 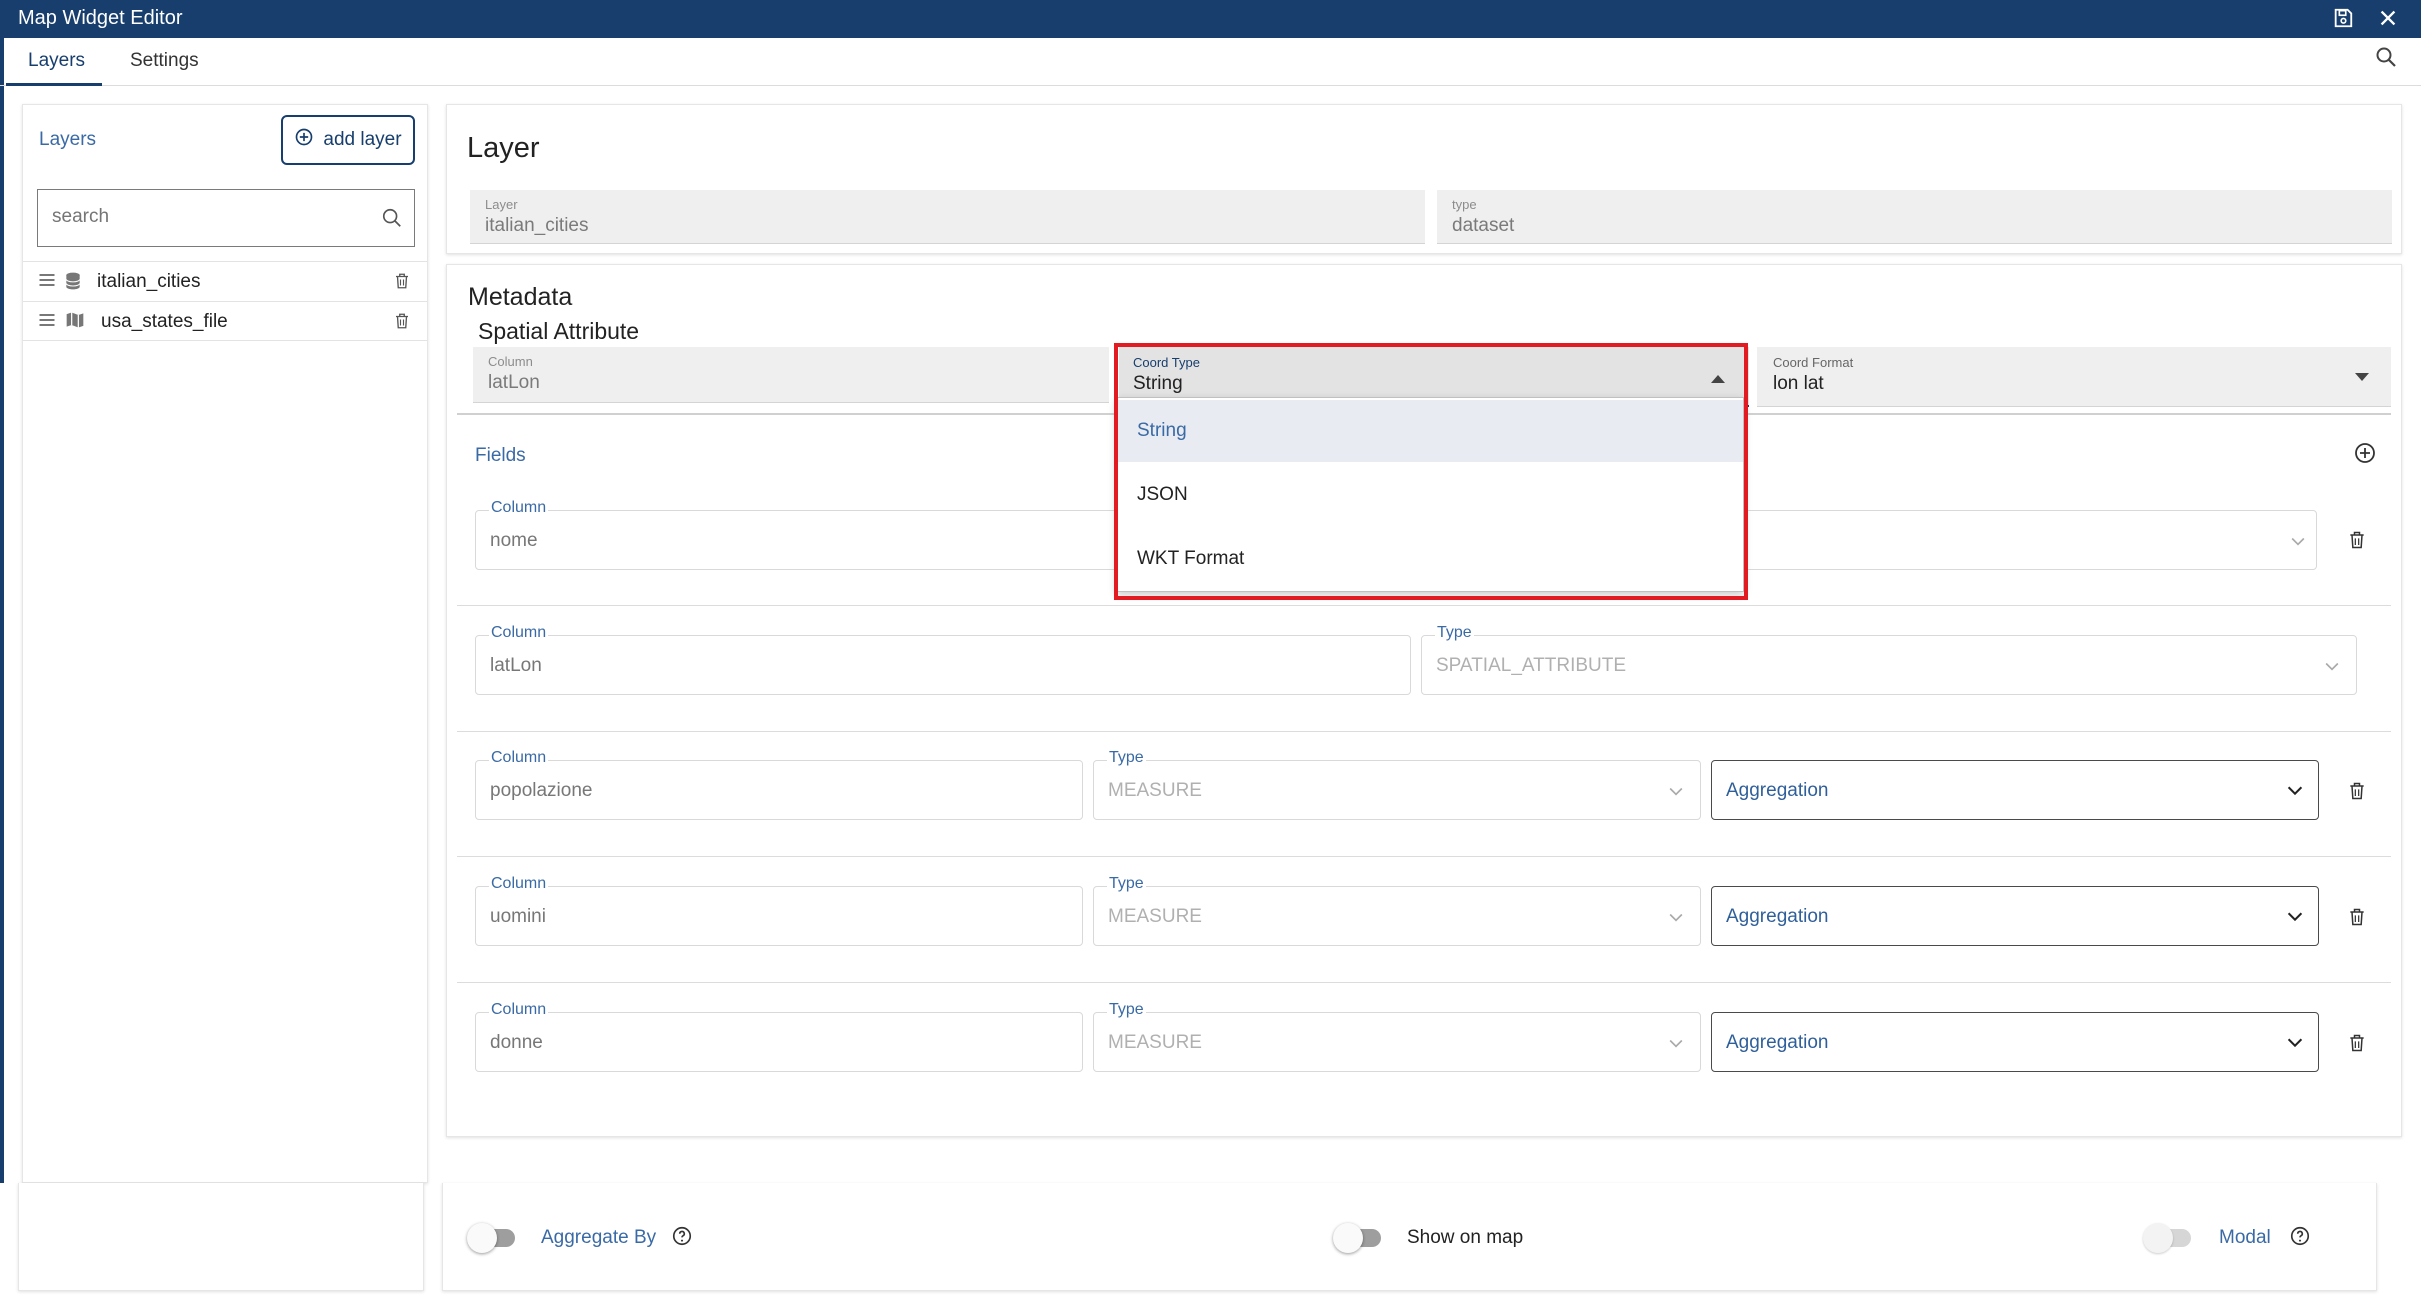 What do you see at coordinates (2074, 377) in the screenshot?
I see `coord-format-select: Coord Format lon lat` at bounding box center [2074, 377].